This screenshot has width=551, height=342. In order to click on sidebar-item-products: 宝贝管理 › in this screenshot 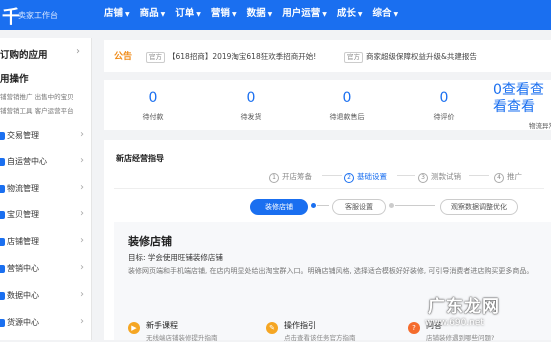, I will do `click(45, 216)`.